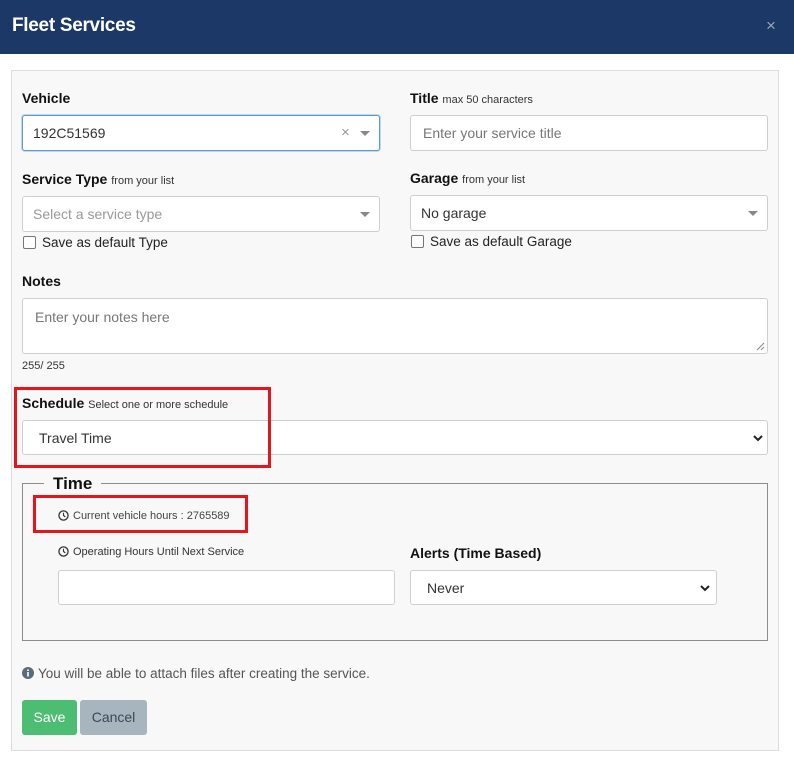  Describe the element at coordinates (201, 133) in the screenshot. I see `vehicle-select: 192C51569 ×` at that location.